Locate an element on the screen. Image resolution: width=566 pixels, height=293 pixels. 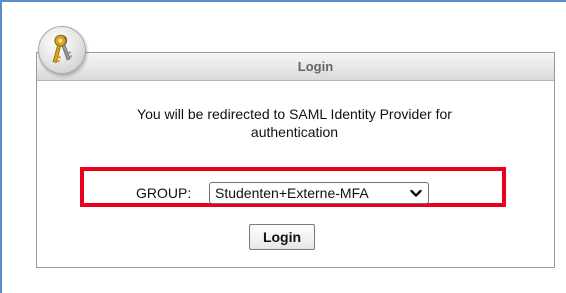
keys-icon is located at coordinates (62, 50).